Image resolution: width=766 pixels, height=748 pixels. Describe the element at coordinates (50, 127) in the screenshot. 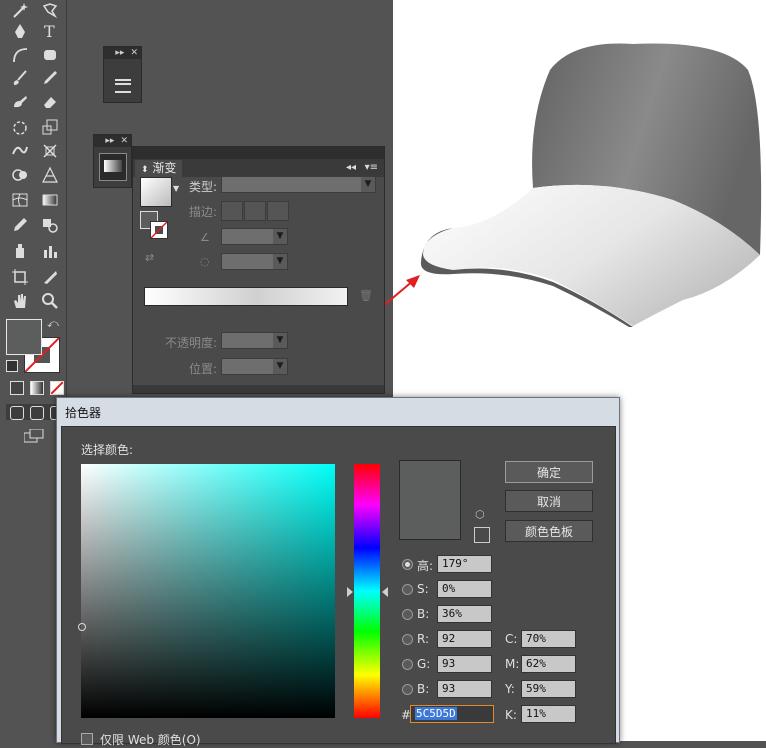

I see `scale-icon` at that location.